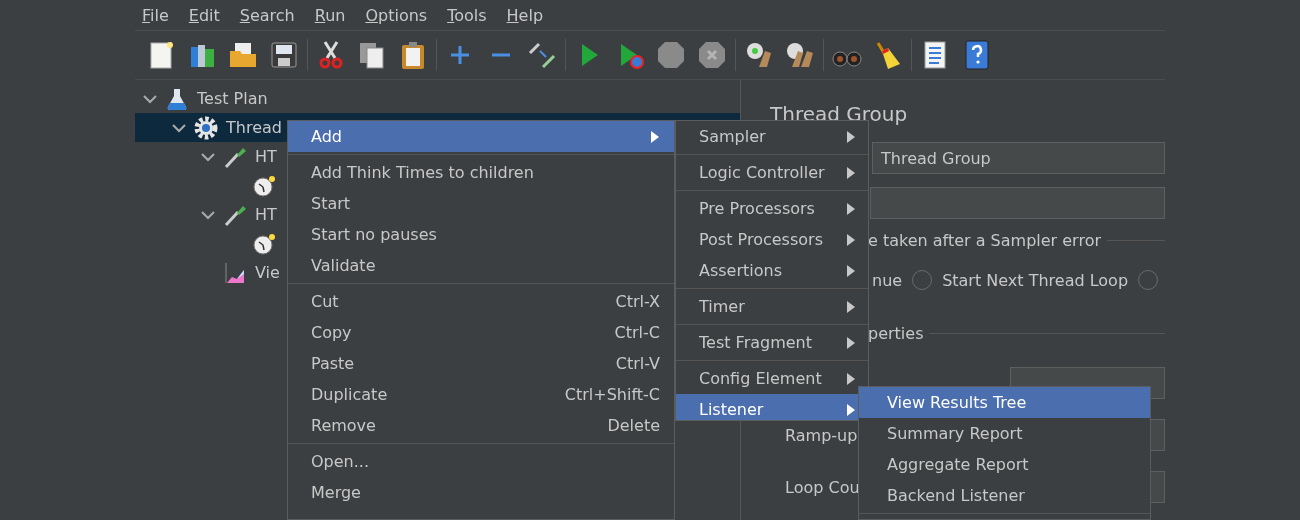 The height and width of the screenshot is (520, 1300). I want to click on field-label: Loop Cou, so click(822, 487).